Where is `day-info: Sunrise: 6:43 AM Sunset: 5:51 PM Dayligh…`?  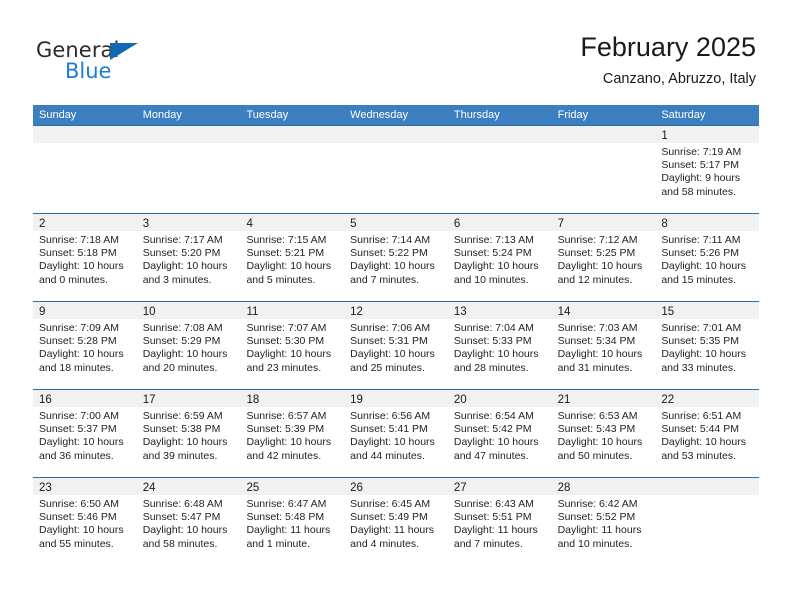 day-info: Sunrise: 6:43 AM Sunset: 5:51 PM Dayligh… is located at coordinates (500, 523).